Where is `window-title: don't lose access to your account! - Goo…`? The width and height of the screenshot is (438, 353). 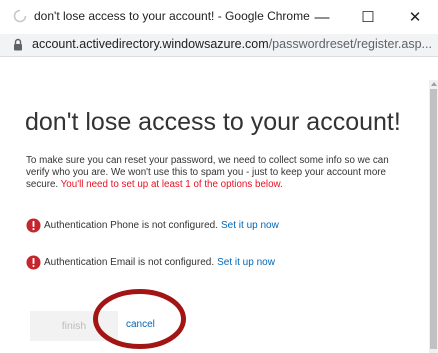
window-title: don't lose access to your account! - Goo… is located at coordinates (172, 16).